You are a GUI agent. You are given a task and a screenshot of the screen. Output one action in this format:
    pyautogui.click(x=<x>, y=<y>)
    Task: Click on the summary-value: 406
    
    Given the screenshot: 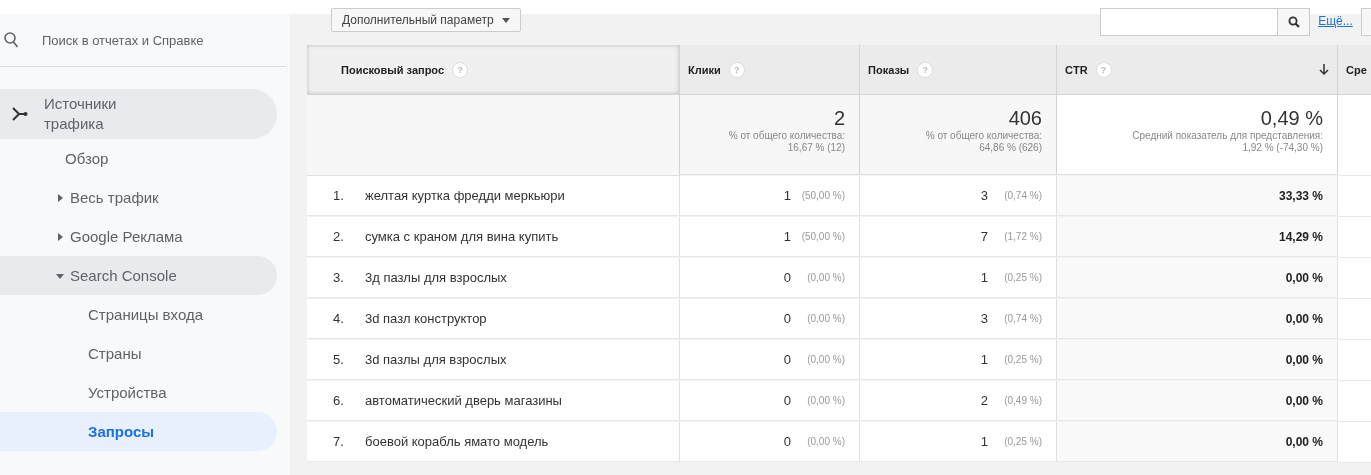 What is the action you would take?
    pyautogui.click(x=1025, y=118)
    